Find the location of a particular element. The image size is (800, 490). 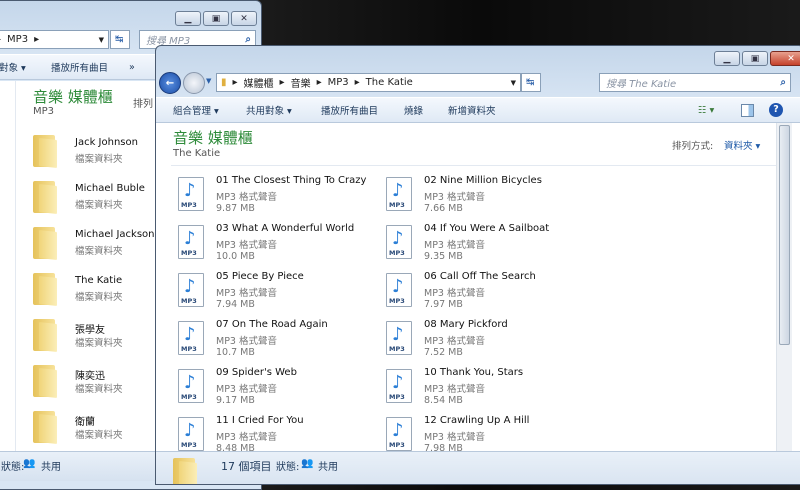

recent-pages-dropdown: ▼ is located at coordinates (208, 81).